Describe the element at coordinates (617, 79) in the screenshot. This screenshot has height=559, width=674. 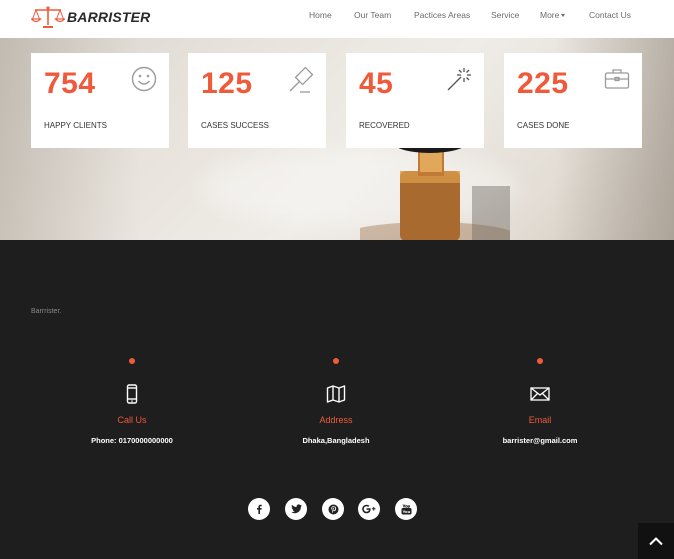
I see `briefcase-icon` at that location.